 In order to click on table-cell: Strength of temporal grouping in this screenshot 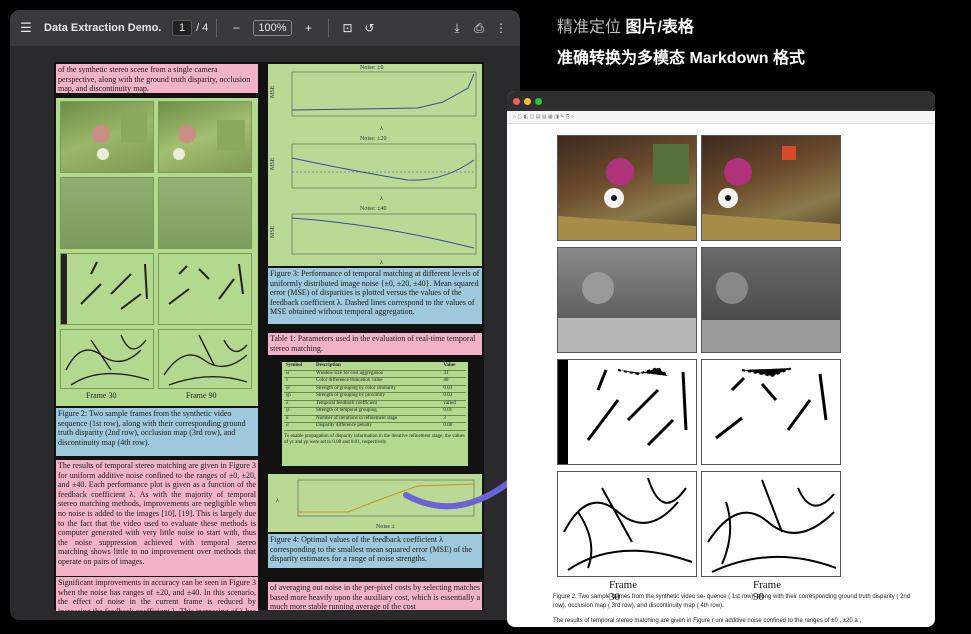, I will do `click(378, 411)`.